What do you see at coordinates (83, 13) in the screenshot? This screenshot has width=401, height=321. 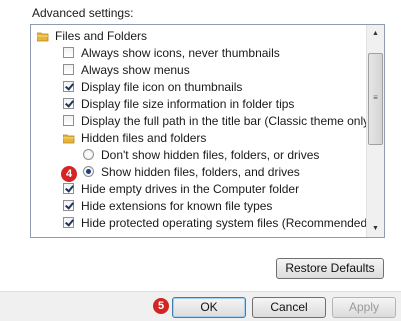 I see `advanced-settings-label: Advanced settings:` at bounding box center [83, 13].